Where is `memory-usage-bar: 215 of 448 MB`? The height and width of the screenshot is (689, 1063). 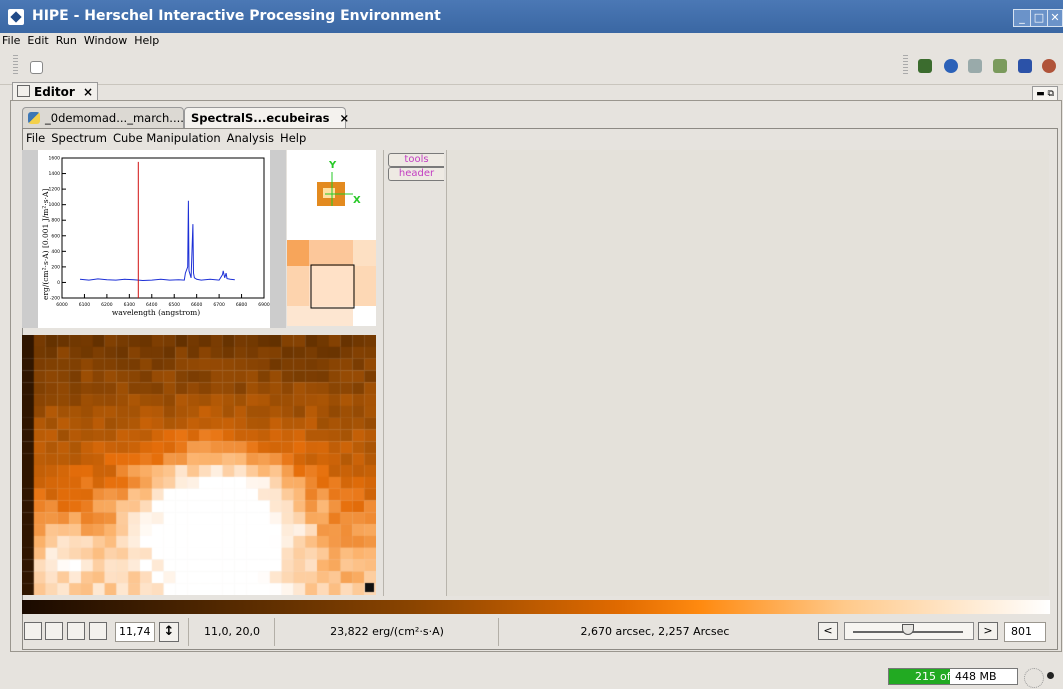 memory-usage-bar: 215 of 448 MB is located at coordinates (953, 676).